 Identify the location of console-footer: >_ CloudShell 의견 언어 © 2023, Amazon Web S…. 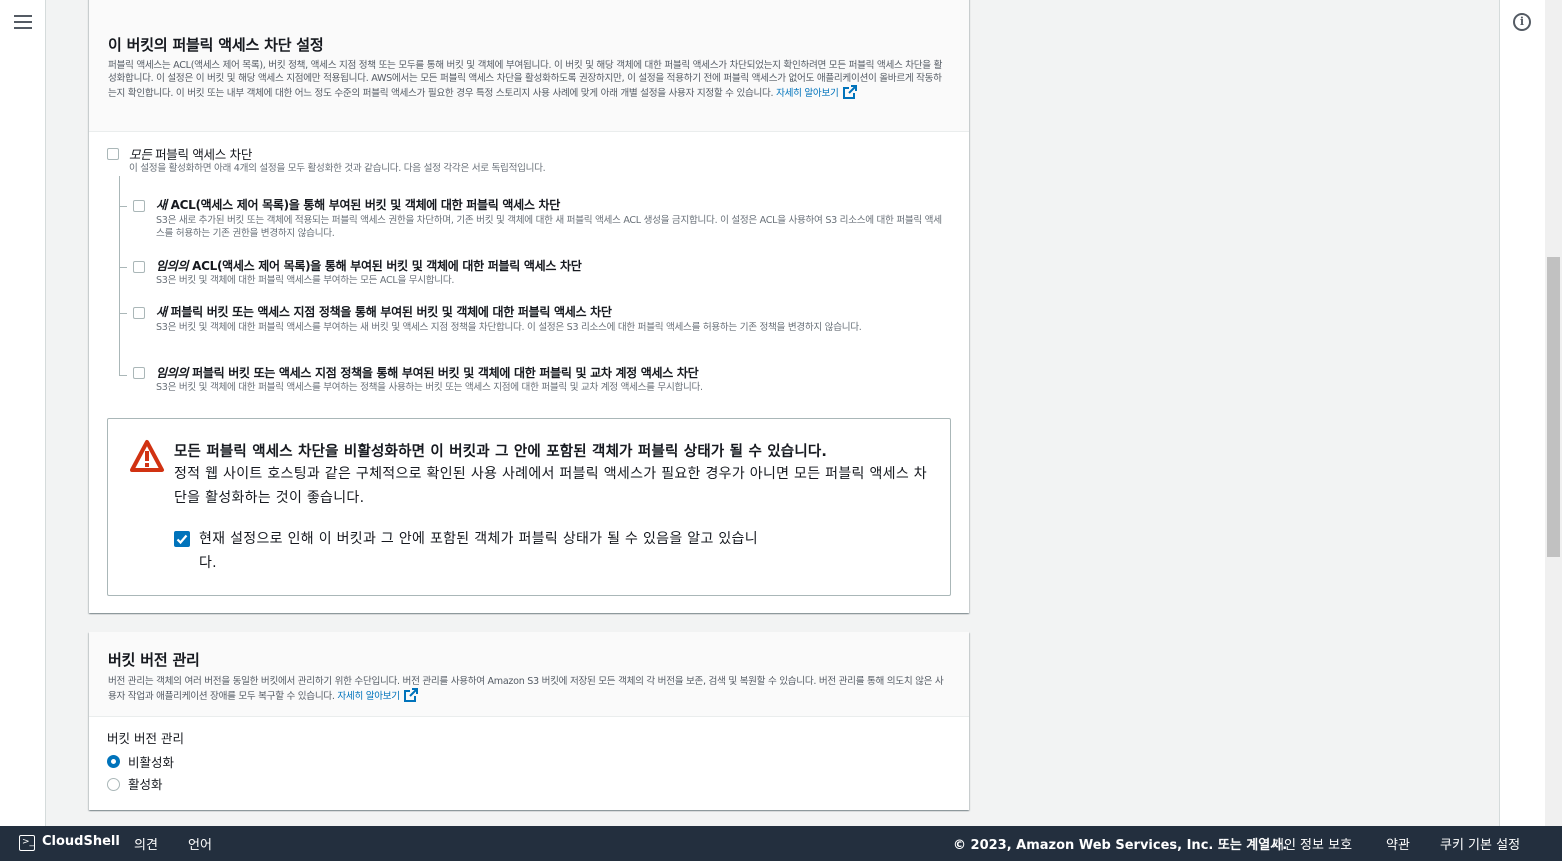
(781, 843).